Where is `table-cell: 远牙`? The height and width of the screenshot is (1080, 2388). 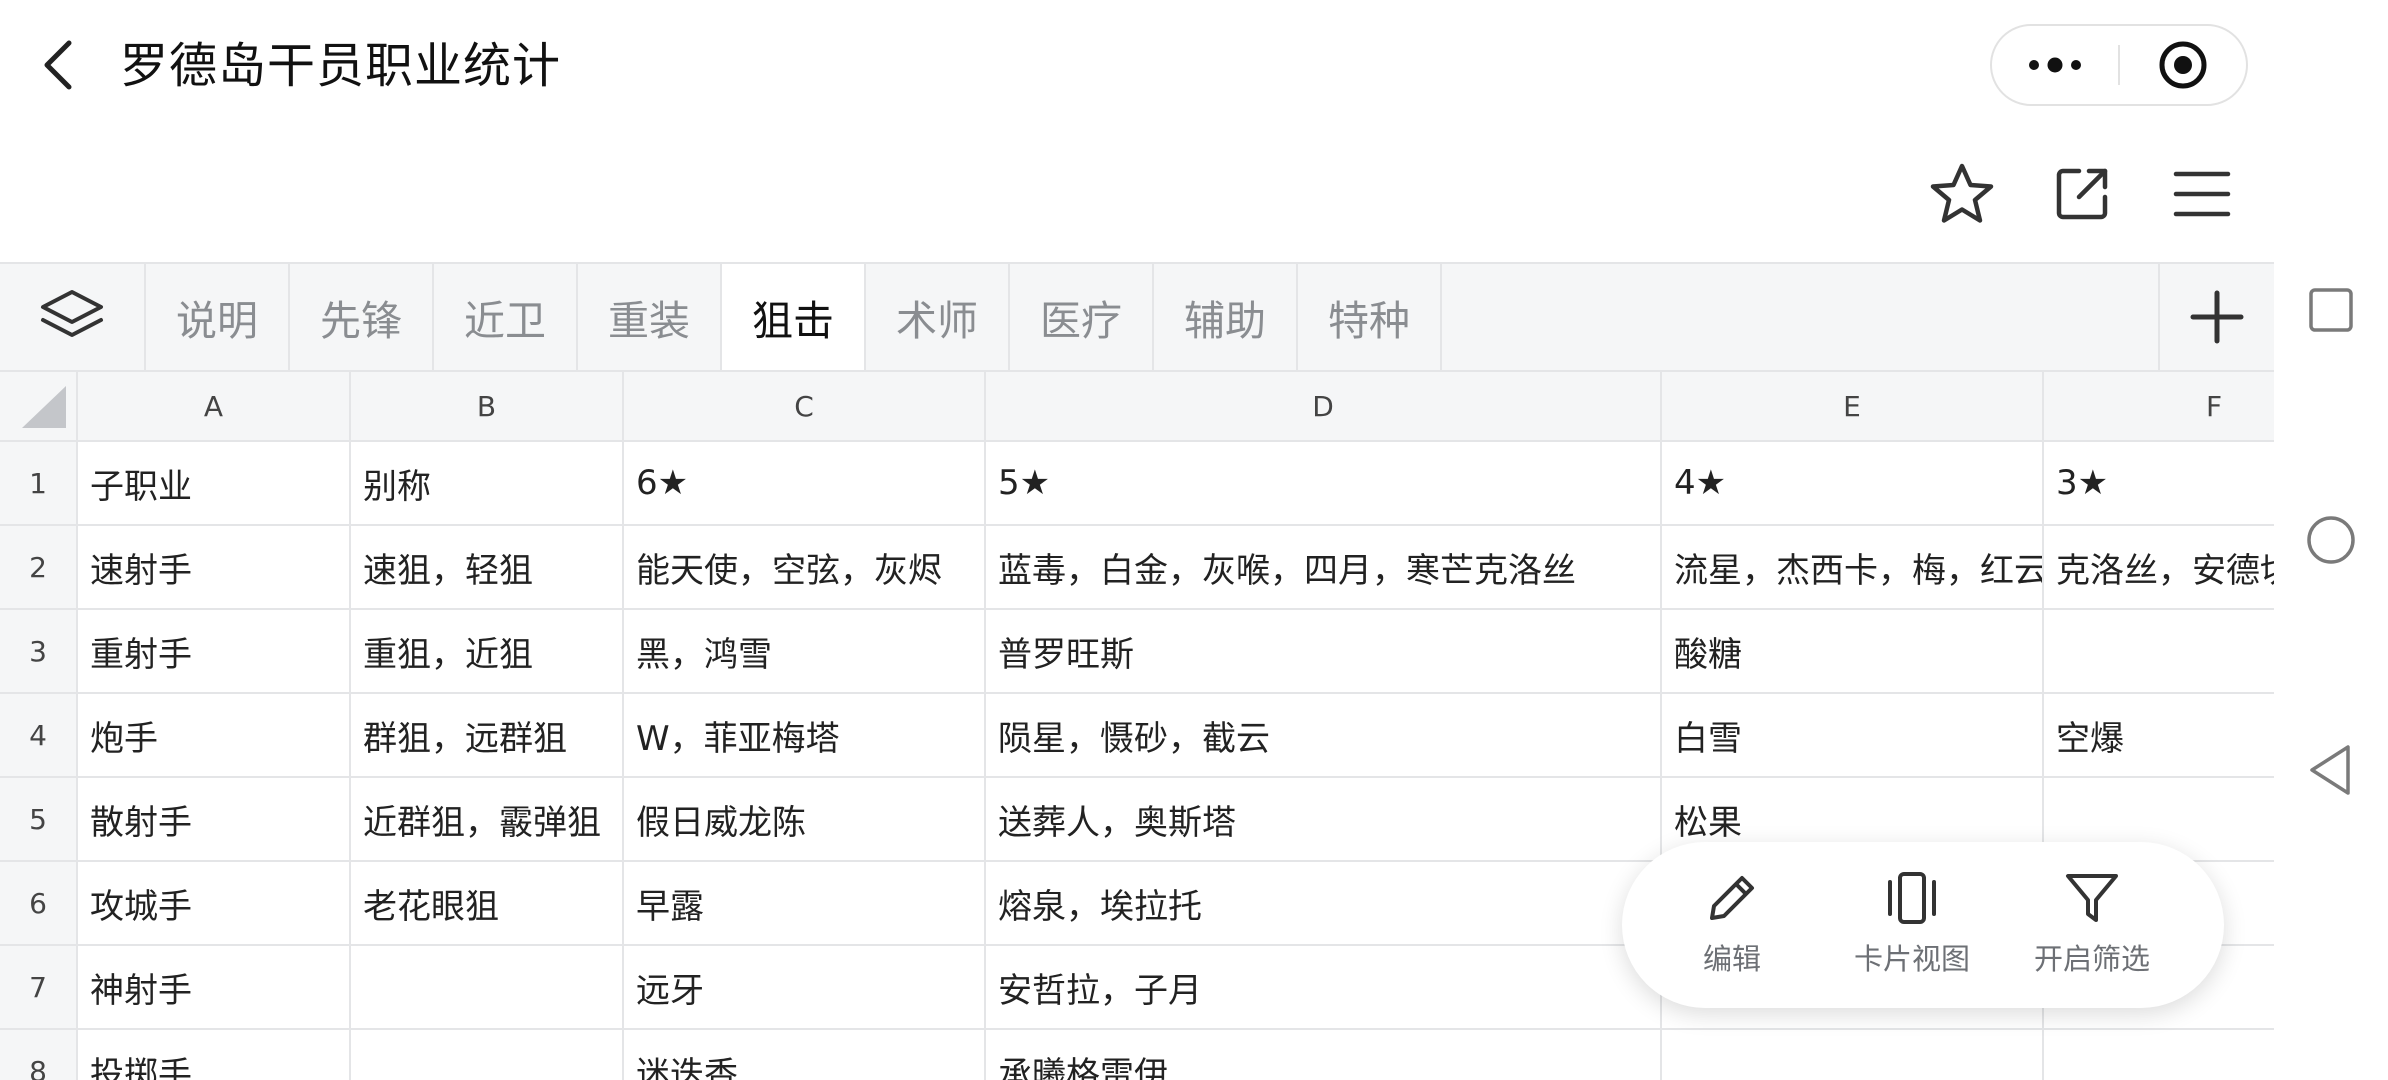 table-cell: 远牙 is located at coordinates (805, 987).